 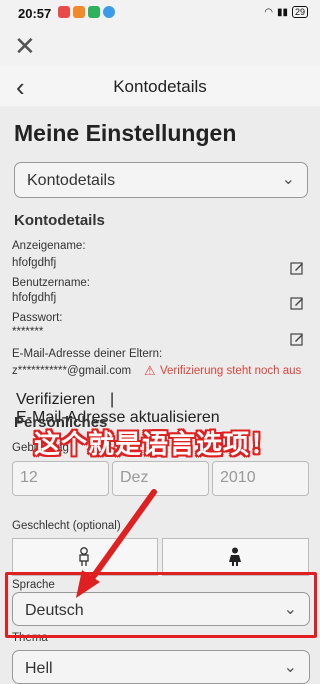 What do you see at coordinates (39, 668) in the screenshot?
I see `theme-value: Hell` at bounding box center [39, 668].